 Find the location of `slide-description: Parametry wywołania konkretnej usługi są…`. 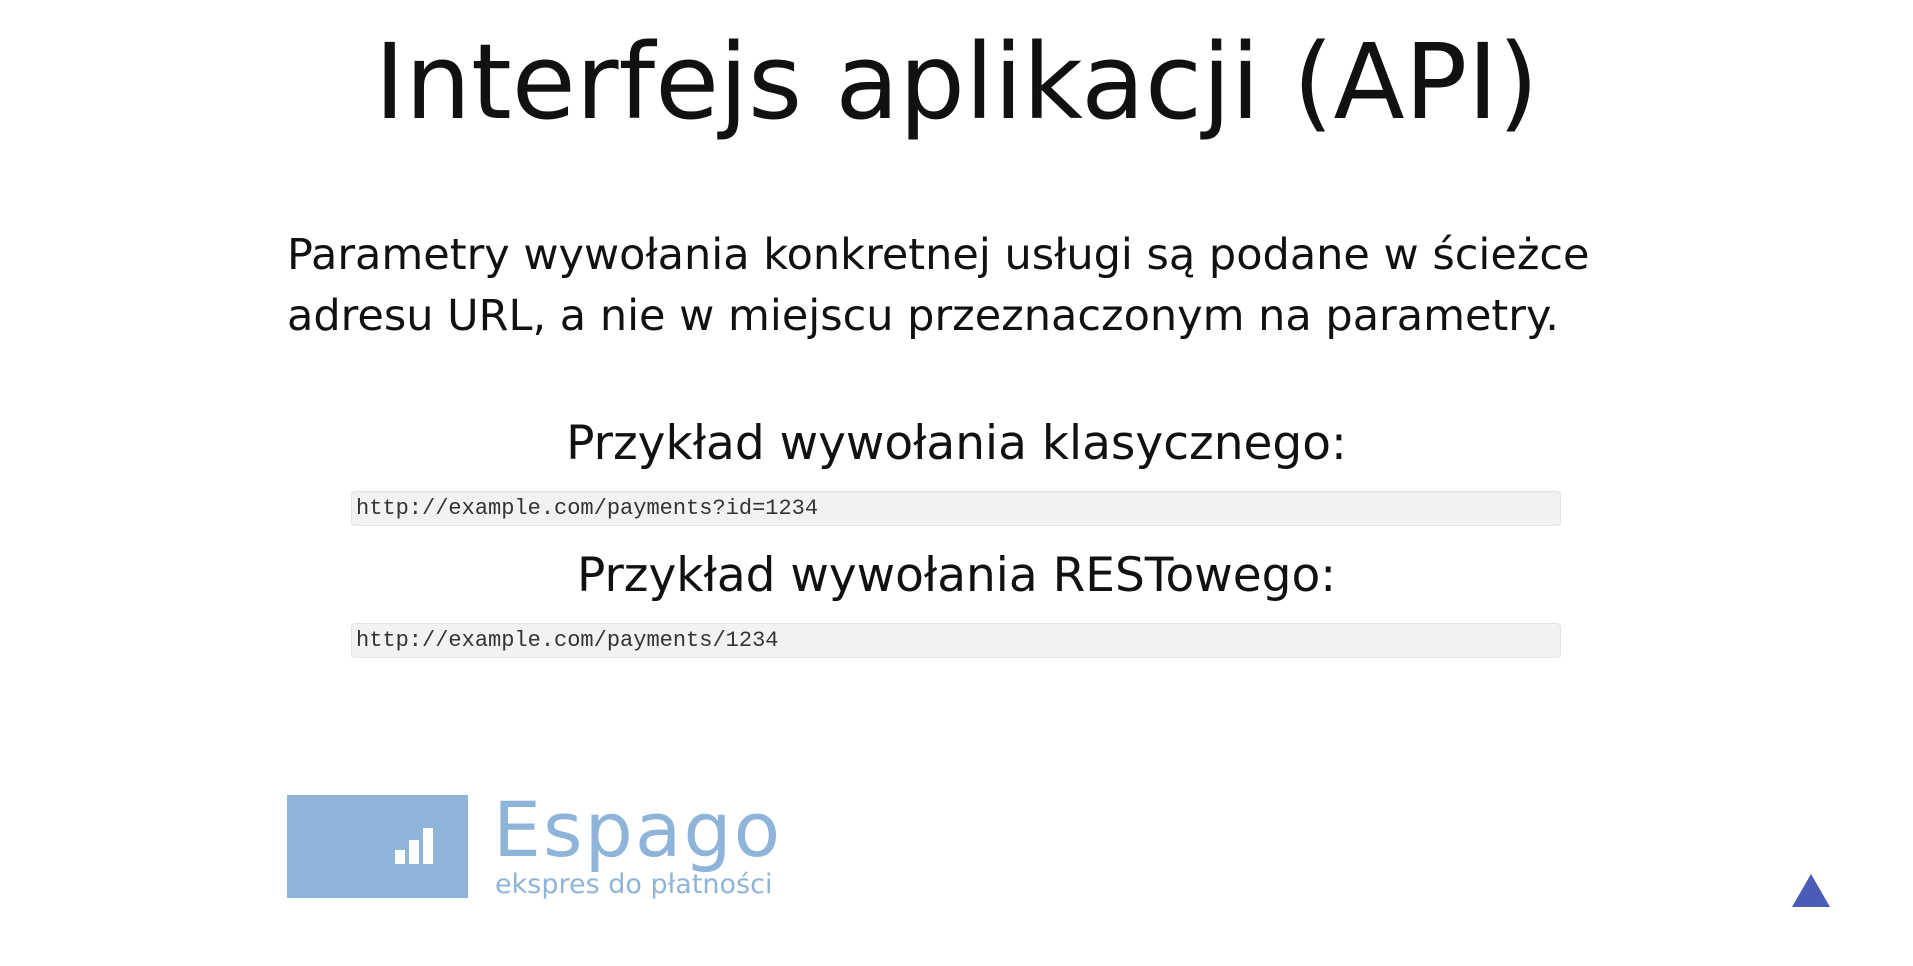

slide-description: Parametry wywołania konkretnej usługi są… is located at coordinates (938, 285).